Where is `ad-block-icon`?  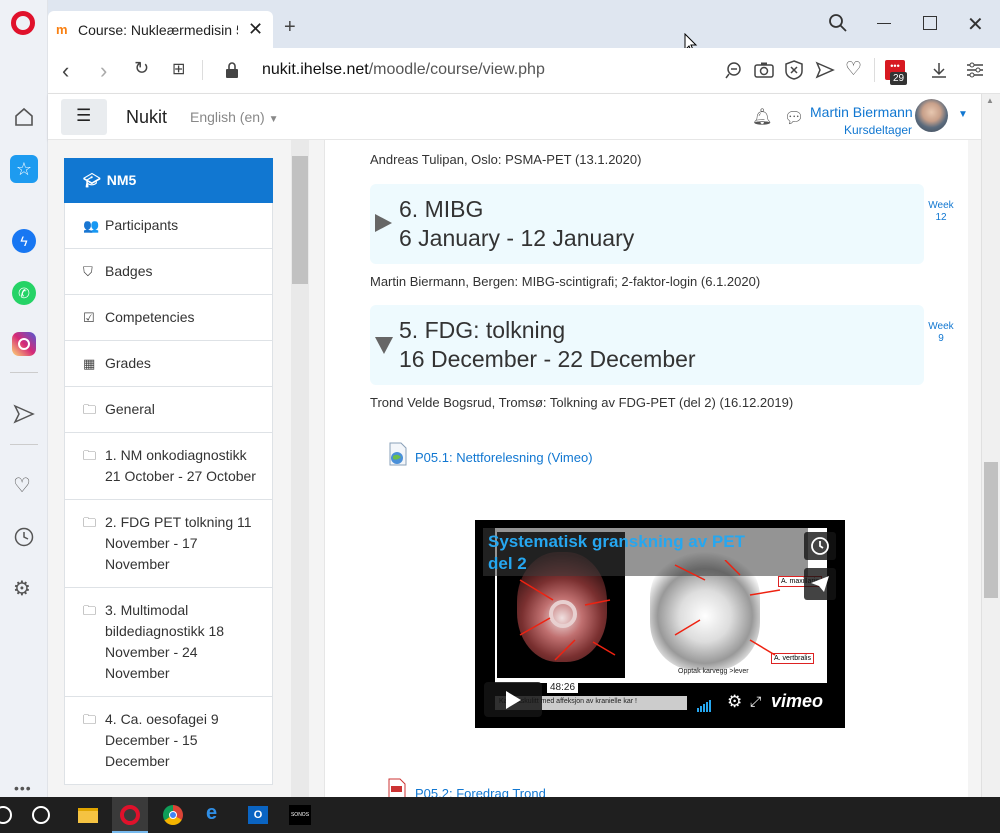
ad-block-icon is located at coordinates (794, 70).